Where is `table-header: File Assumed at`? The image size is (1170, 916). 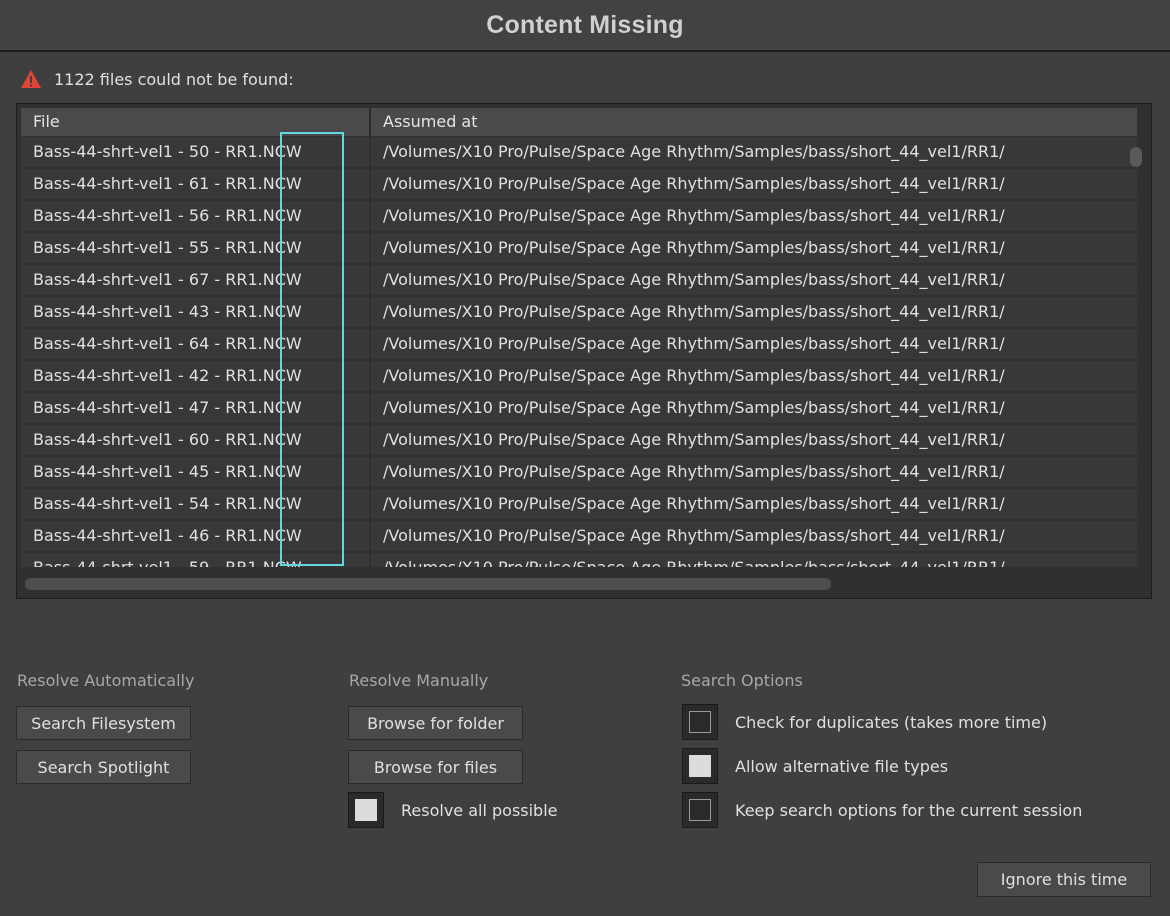 table-header: File Assumed at is located at coordinates (579, 122).